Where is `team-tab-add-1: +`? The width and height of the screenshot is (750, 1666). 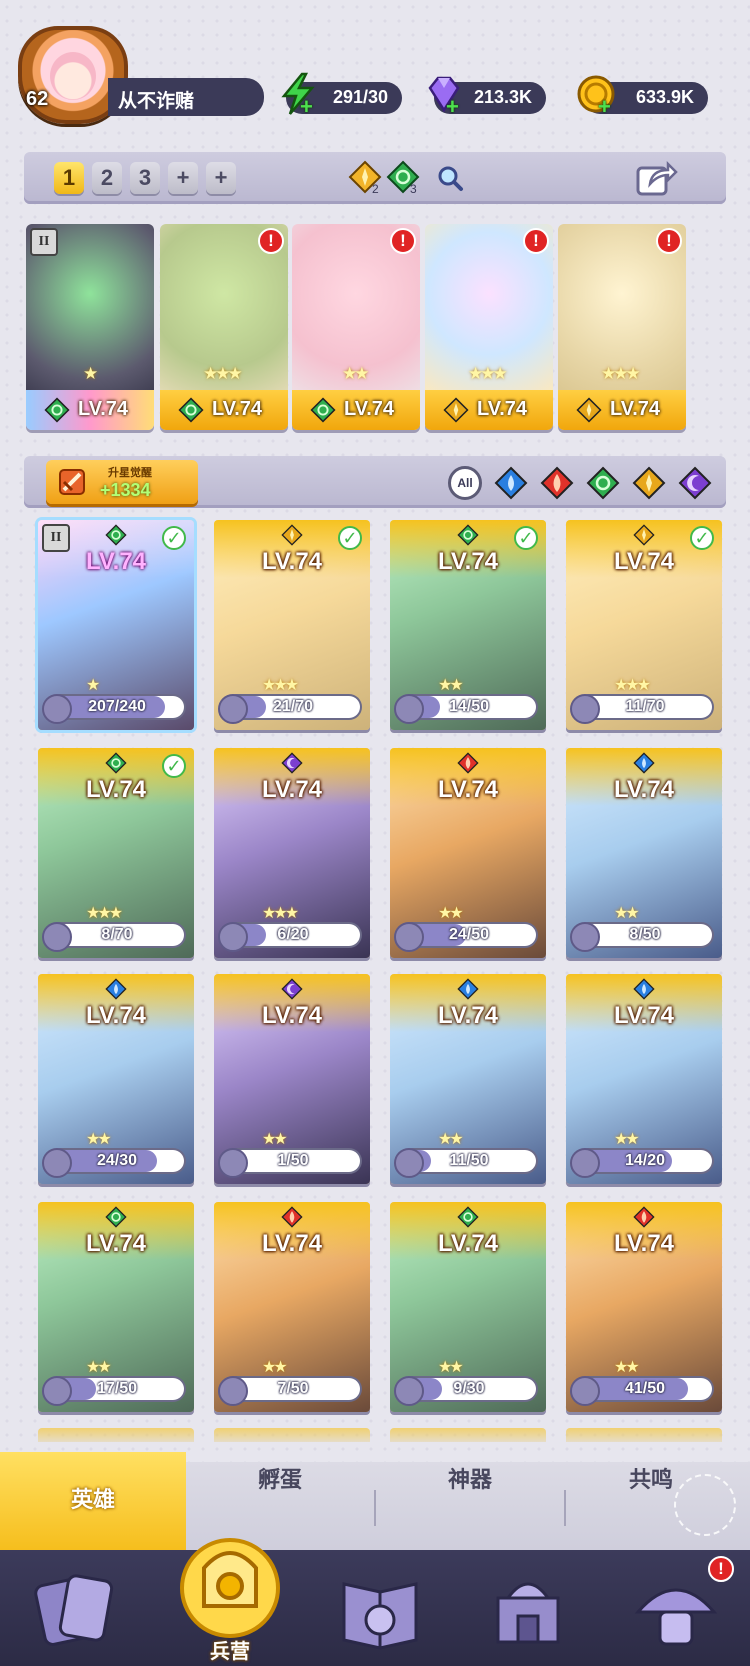 team-tab-add-1: + is located at coordinates (183, 178).